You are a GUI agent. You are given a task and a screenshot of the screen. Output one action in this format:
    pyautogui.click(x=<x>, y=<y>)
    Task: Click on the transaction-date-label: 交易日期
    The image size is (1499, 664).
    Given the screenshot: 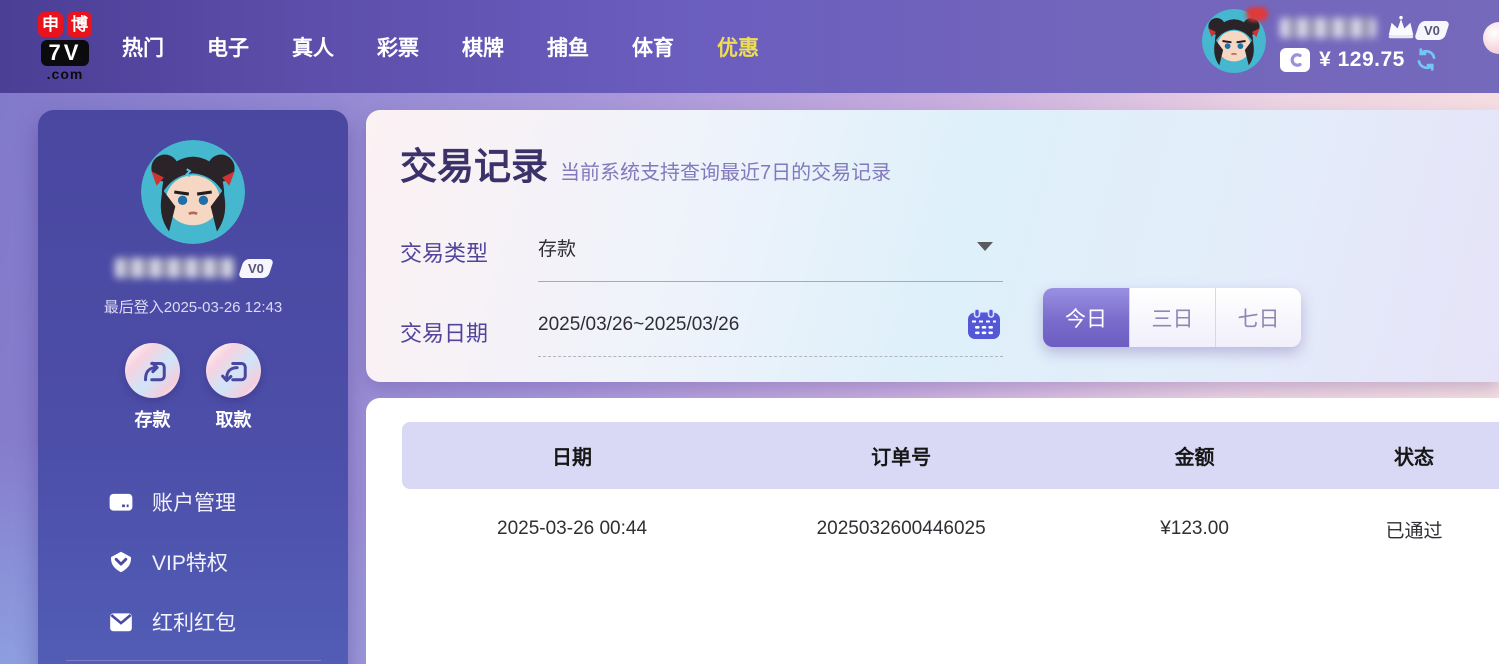 What is the action you would take?
    pyautogui.click(x=444, y=333)
    